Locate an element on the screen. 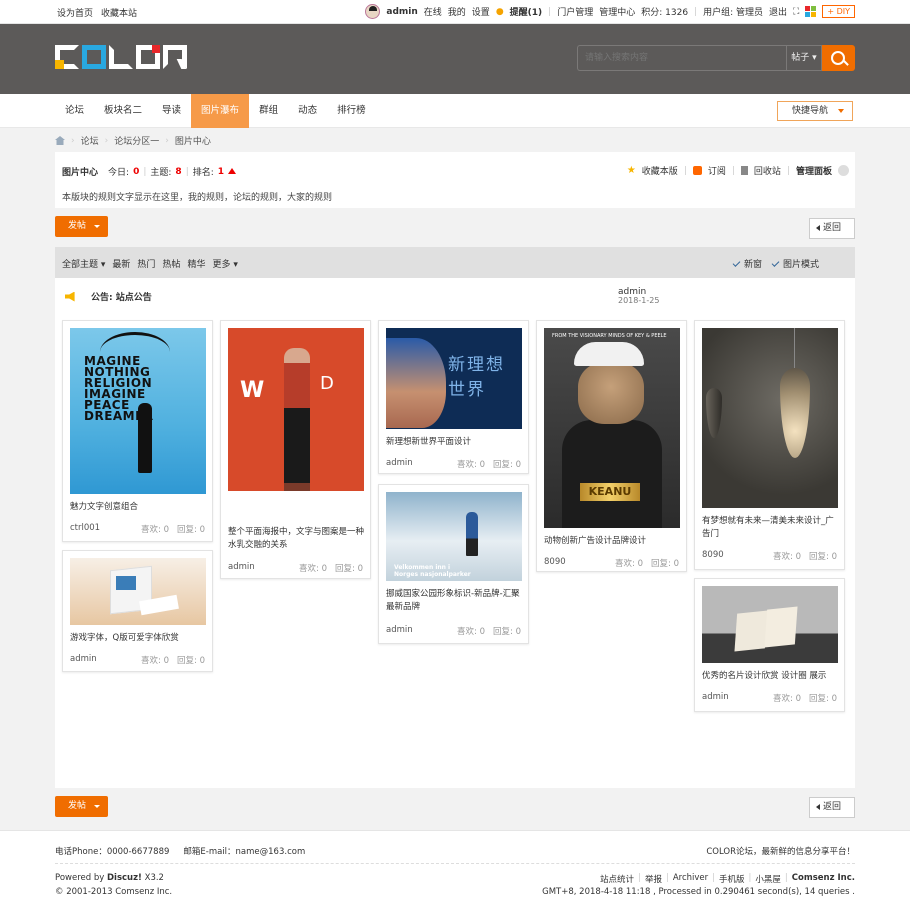 The width and height of the screenshot is (910, 916). online-status: 在线 is located at coordinates (433, 11).